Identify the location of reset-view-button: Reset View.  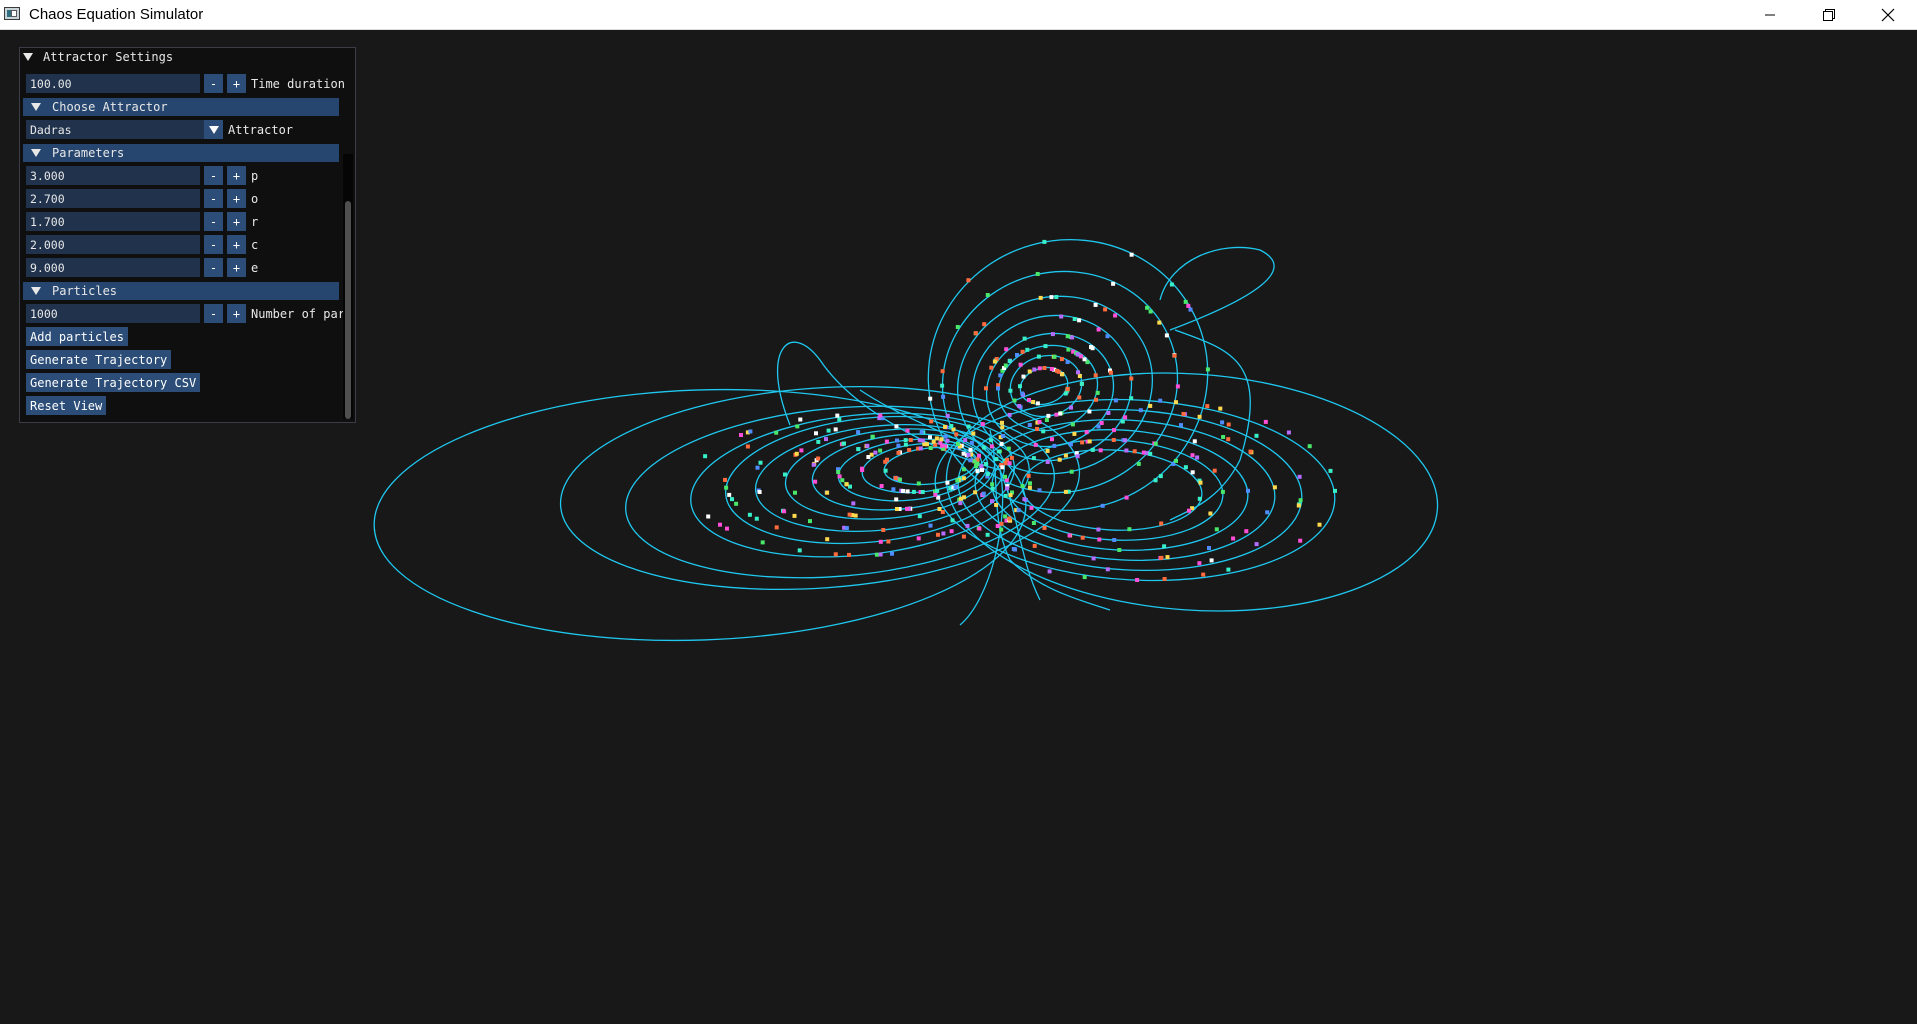
(66, 405).